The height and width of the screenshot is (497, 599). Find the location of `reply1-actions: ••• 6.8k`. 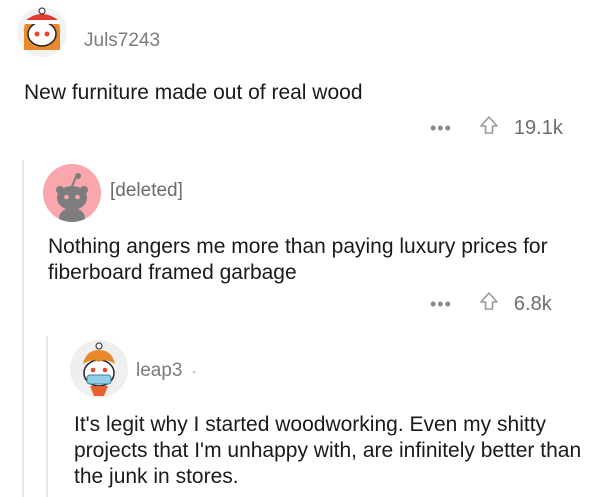

reply1-actions: ••• 6.8k is located at coordinates (491, 304).